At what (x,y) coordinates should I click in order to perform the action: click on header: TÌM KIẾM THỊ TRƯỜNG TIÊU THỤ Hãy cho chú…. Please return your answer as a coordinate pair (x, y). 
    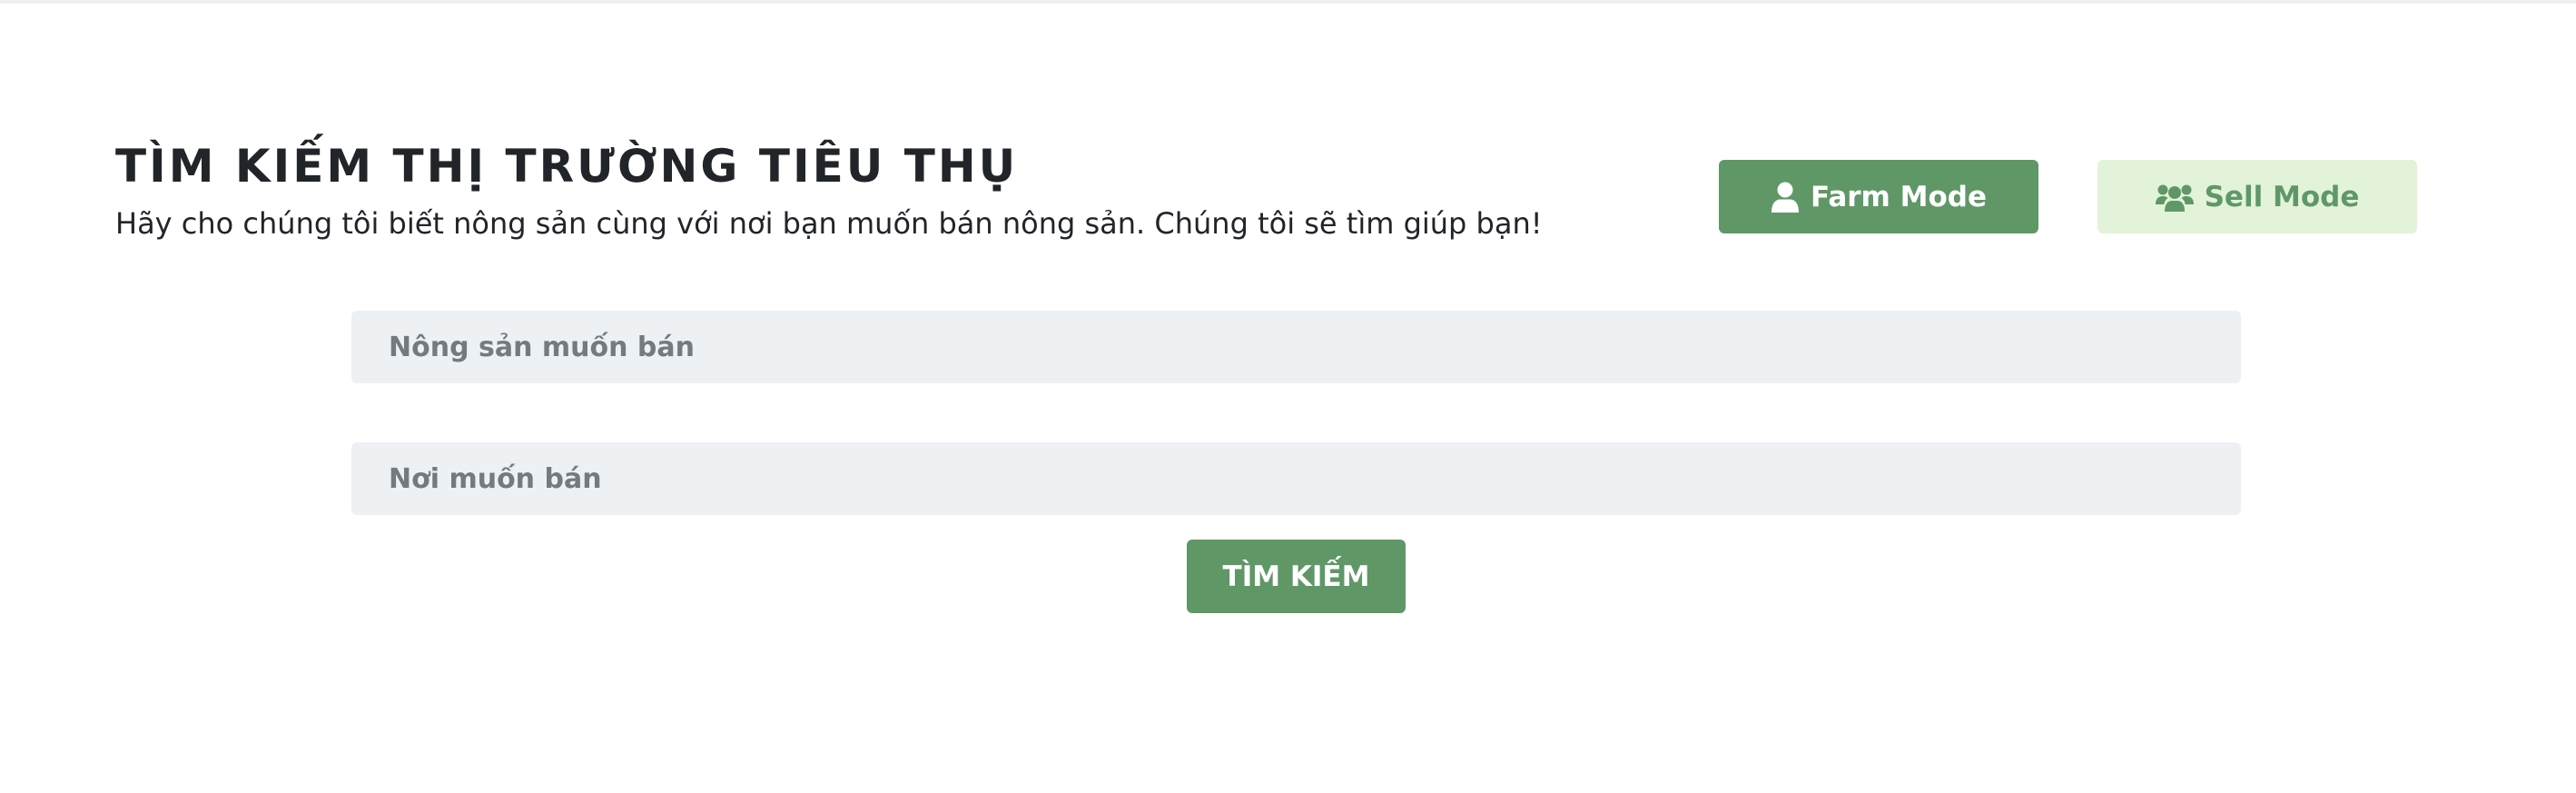
    Looking at the image, I should click on (829, 189).